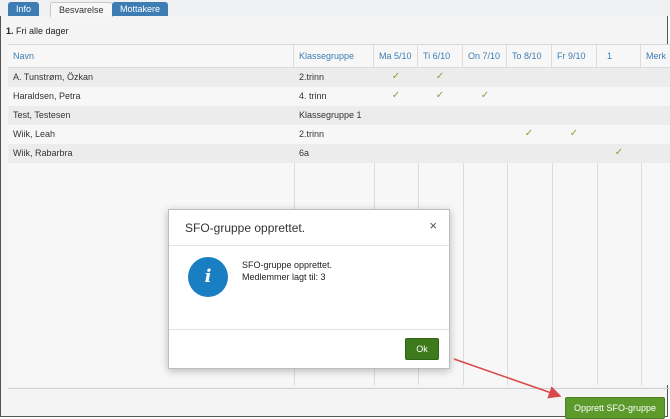 Image resolution: width=670 pixels, height=419 pixels. What do you see at coordinates (507, 378) in the screenshot?
I see `annotation-arrow` at bounding box center [507, 378].